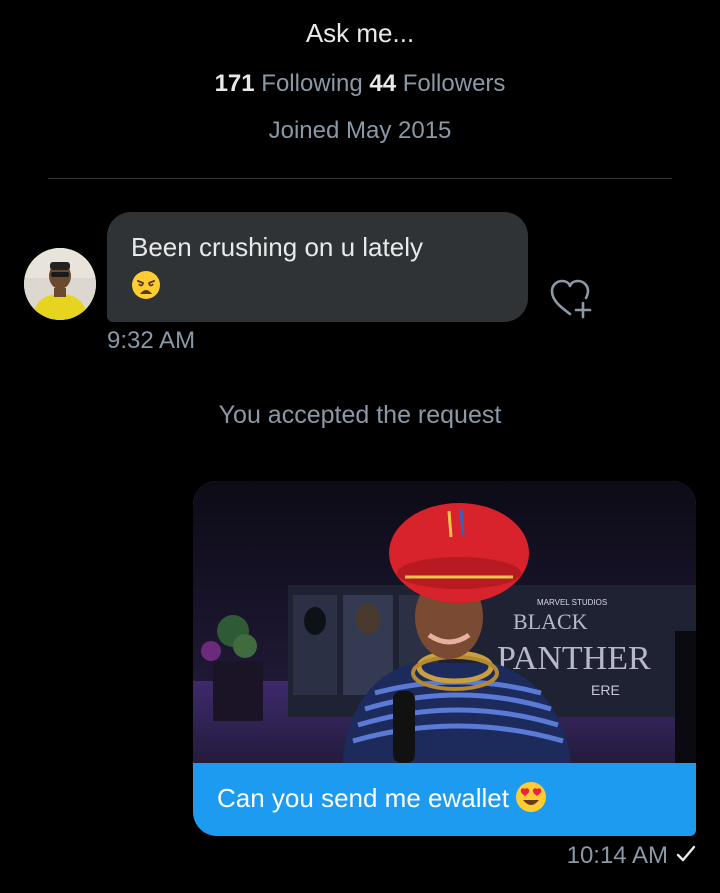 This screenshot has height=893, width=720. What do you see at coordinates (363, 798) in the screenshot?
I see `outgoing-message-text: Can you send me ewallet` at bounding box center [363, 798].